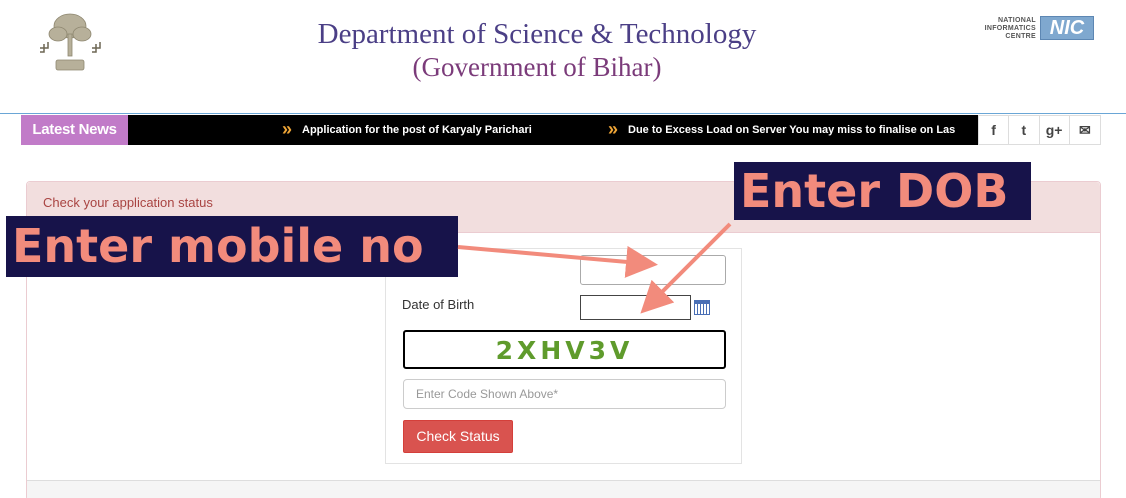 This screenshot has width=1126, height=498. I want to click on annotation-mobile: Enter mobile no, so click(232, 246).